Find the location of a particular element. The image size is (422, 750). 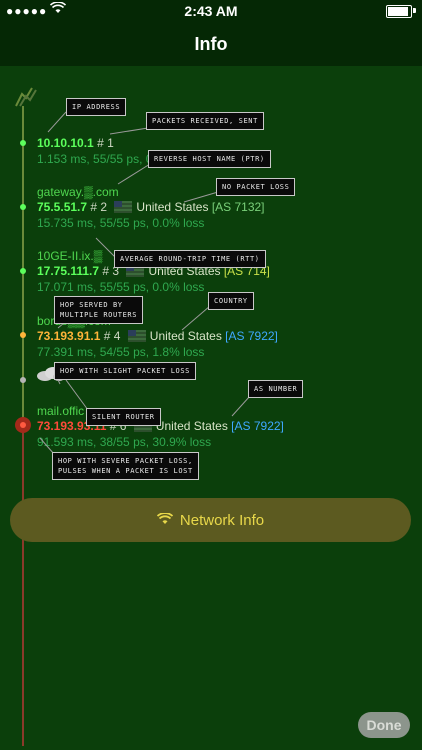

callout-silent-router: SILENT ROUTER is located at coordinates (123, 417).